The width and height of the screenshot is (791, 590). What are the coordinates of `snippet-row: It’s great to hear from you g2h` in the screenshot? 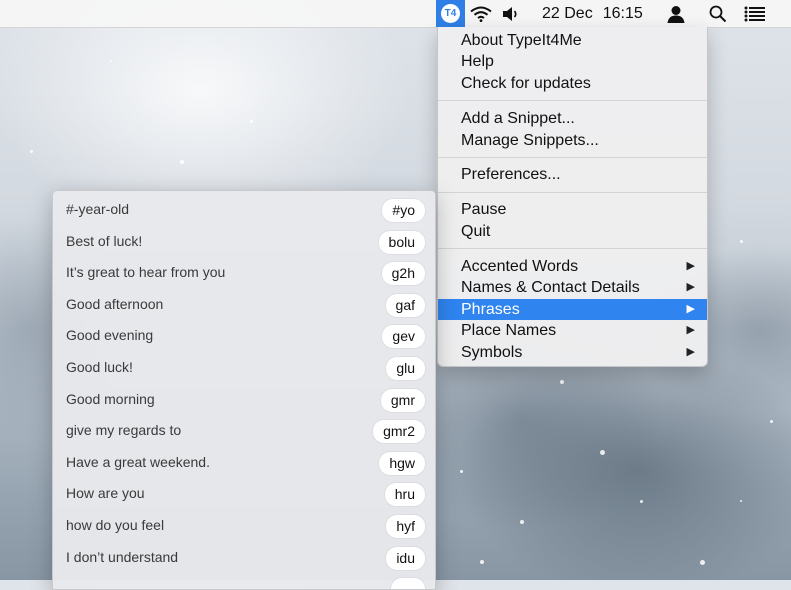 It's located at (244, 273).